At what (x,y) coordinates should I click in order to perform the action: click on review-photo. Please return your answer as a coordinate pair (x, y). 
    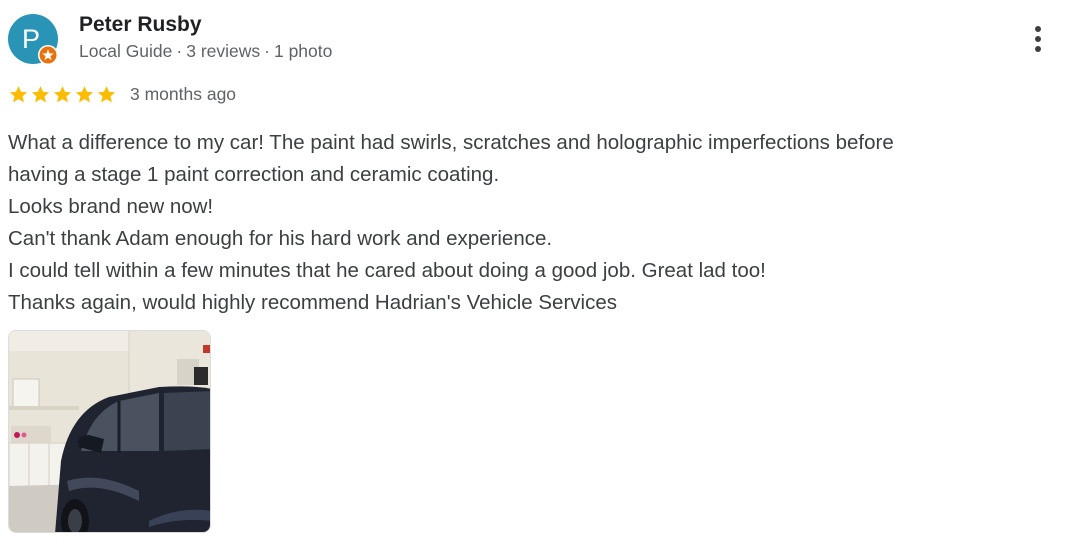
    Looking at the image, I should click on (109, 431).